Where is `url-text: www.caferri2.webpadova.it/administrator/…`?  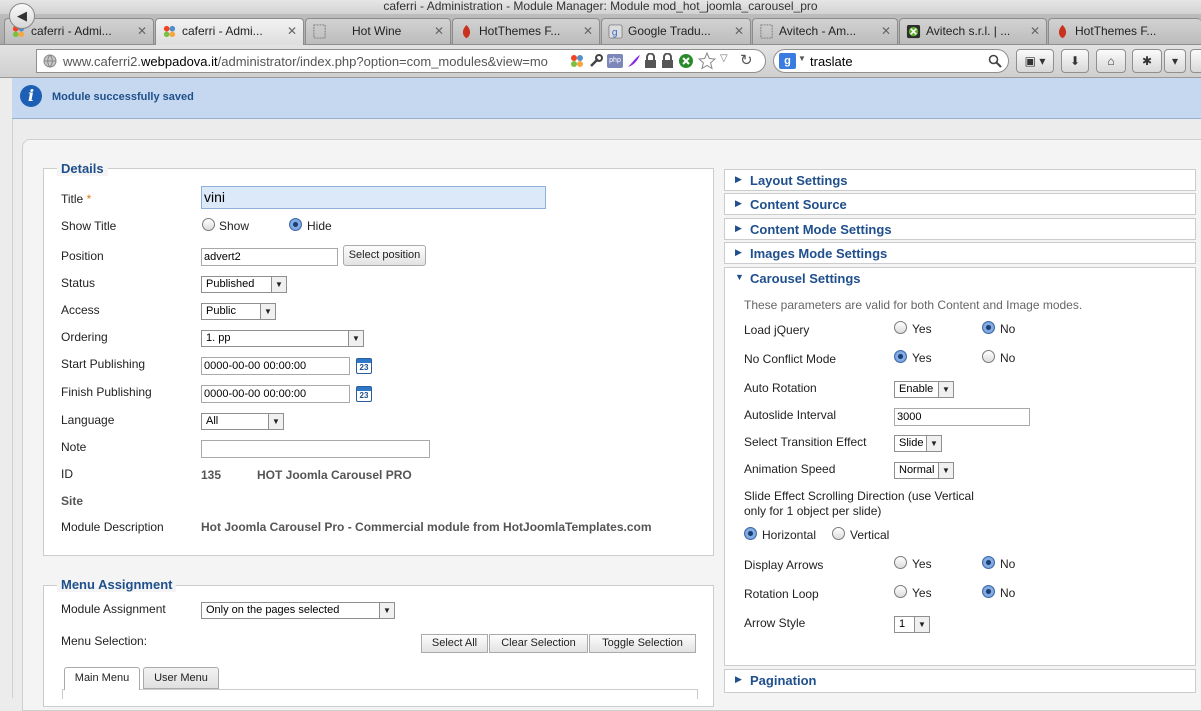 url-text: www.caferri2.webpadova.it/administrator/… is located at coordinates (305, 61).